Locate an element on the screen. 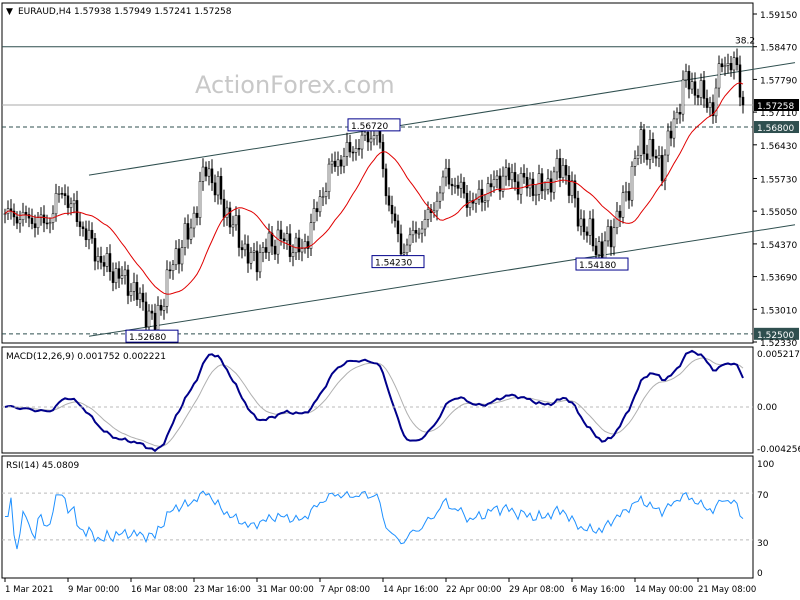 This screenshot has width=800, height=600. fib-label: 38.2 is located at coordinates (745, 42).